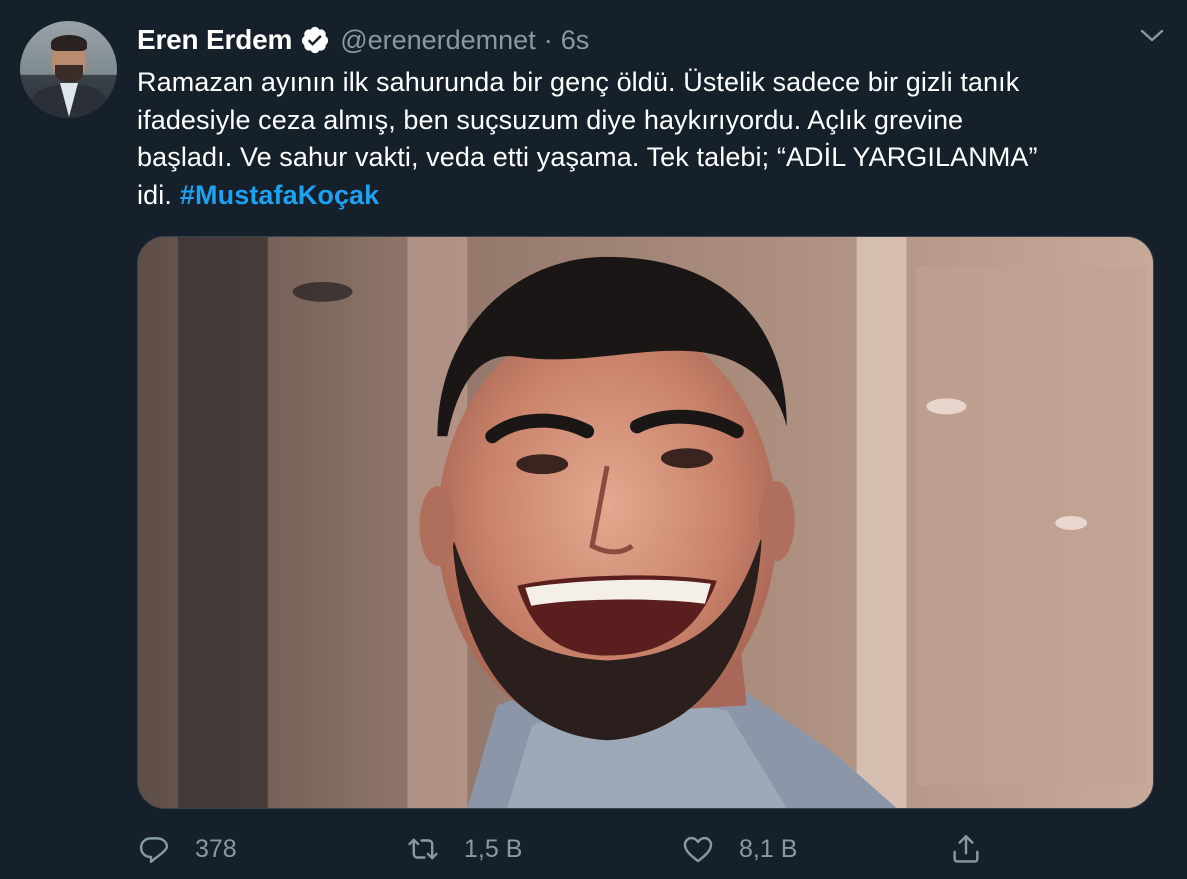  What do you see at coordinates (154, 194) in the screenshot?
I see `tweet-text-fragment: idi.` at bounding box center [154, 194].